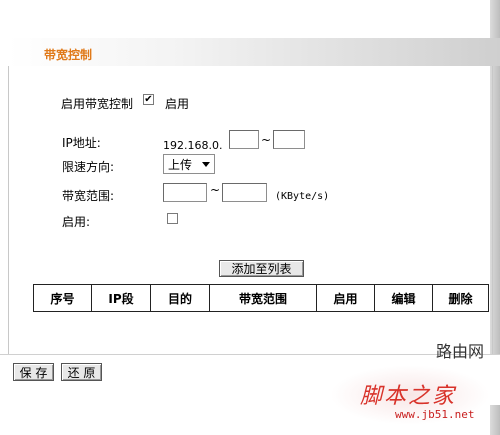 The image size is (500, 435). I want to click on ip-start-input, so click(244, 139).